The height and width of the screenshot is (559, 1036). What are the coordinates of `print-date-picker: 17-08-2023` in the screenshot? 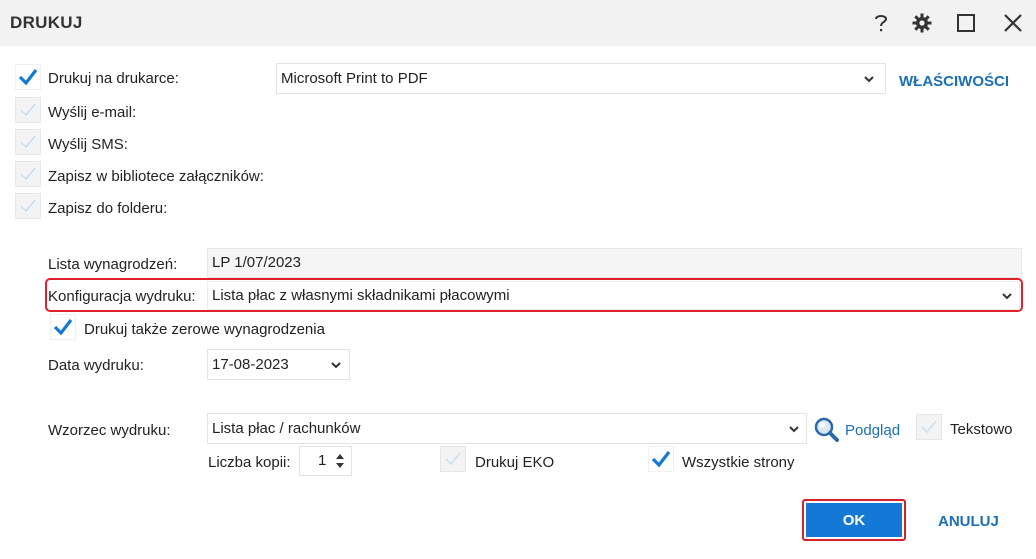 It's located at (278, 364).